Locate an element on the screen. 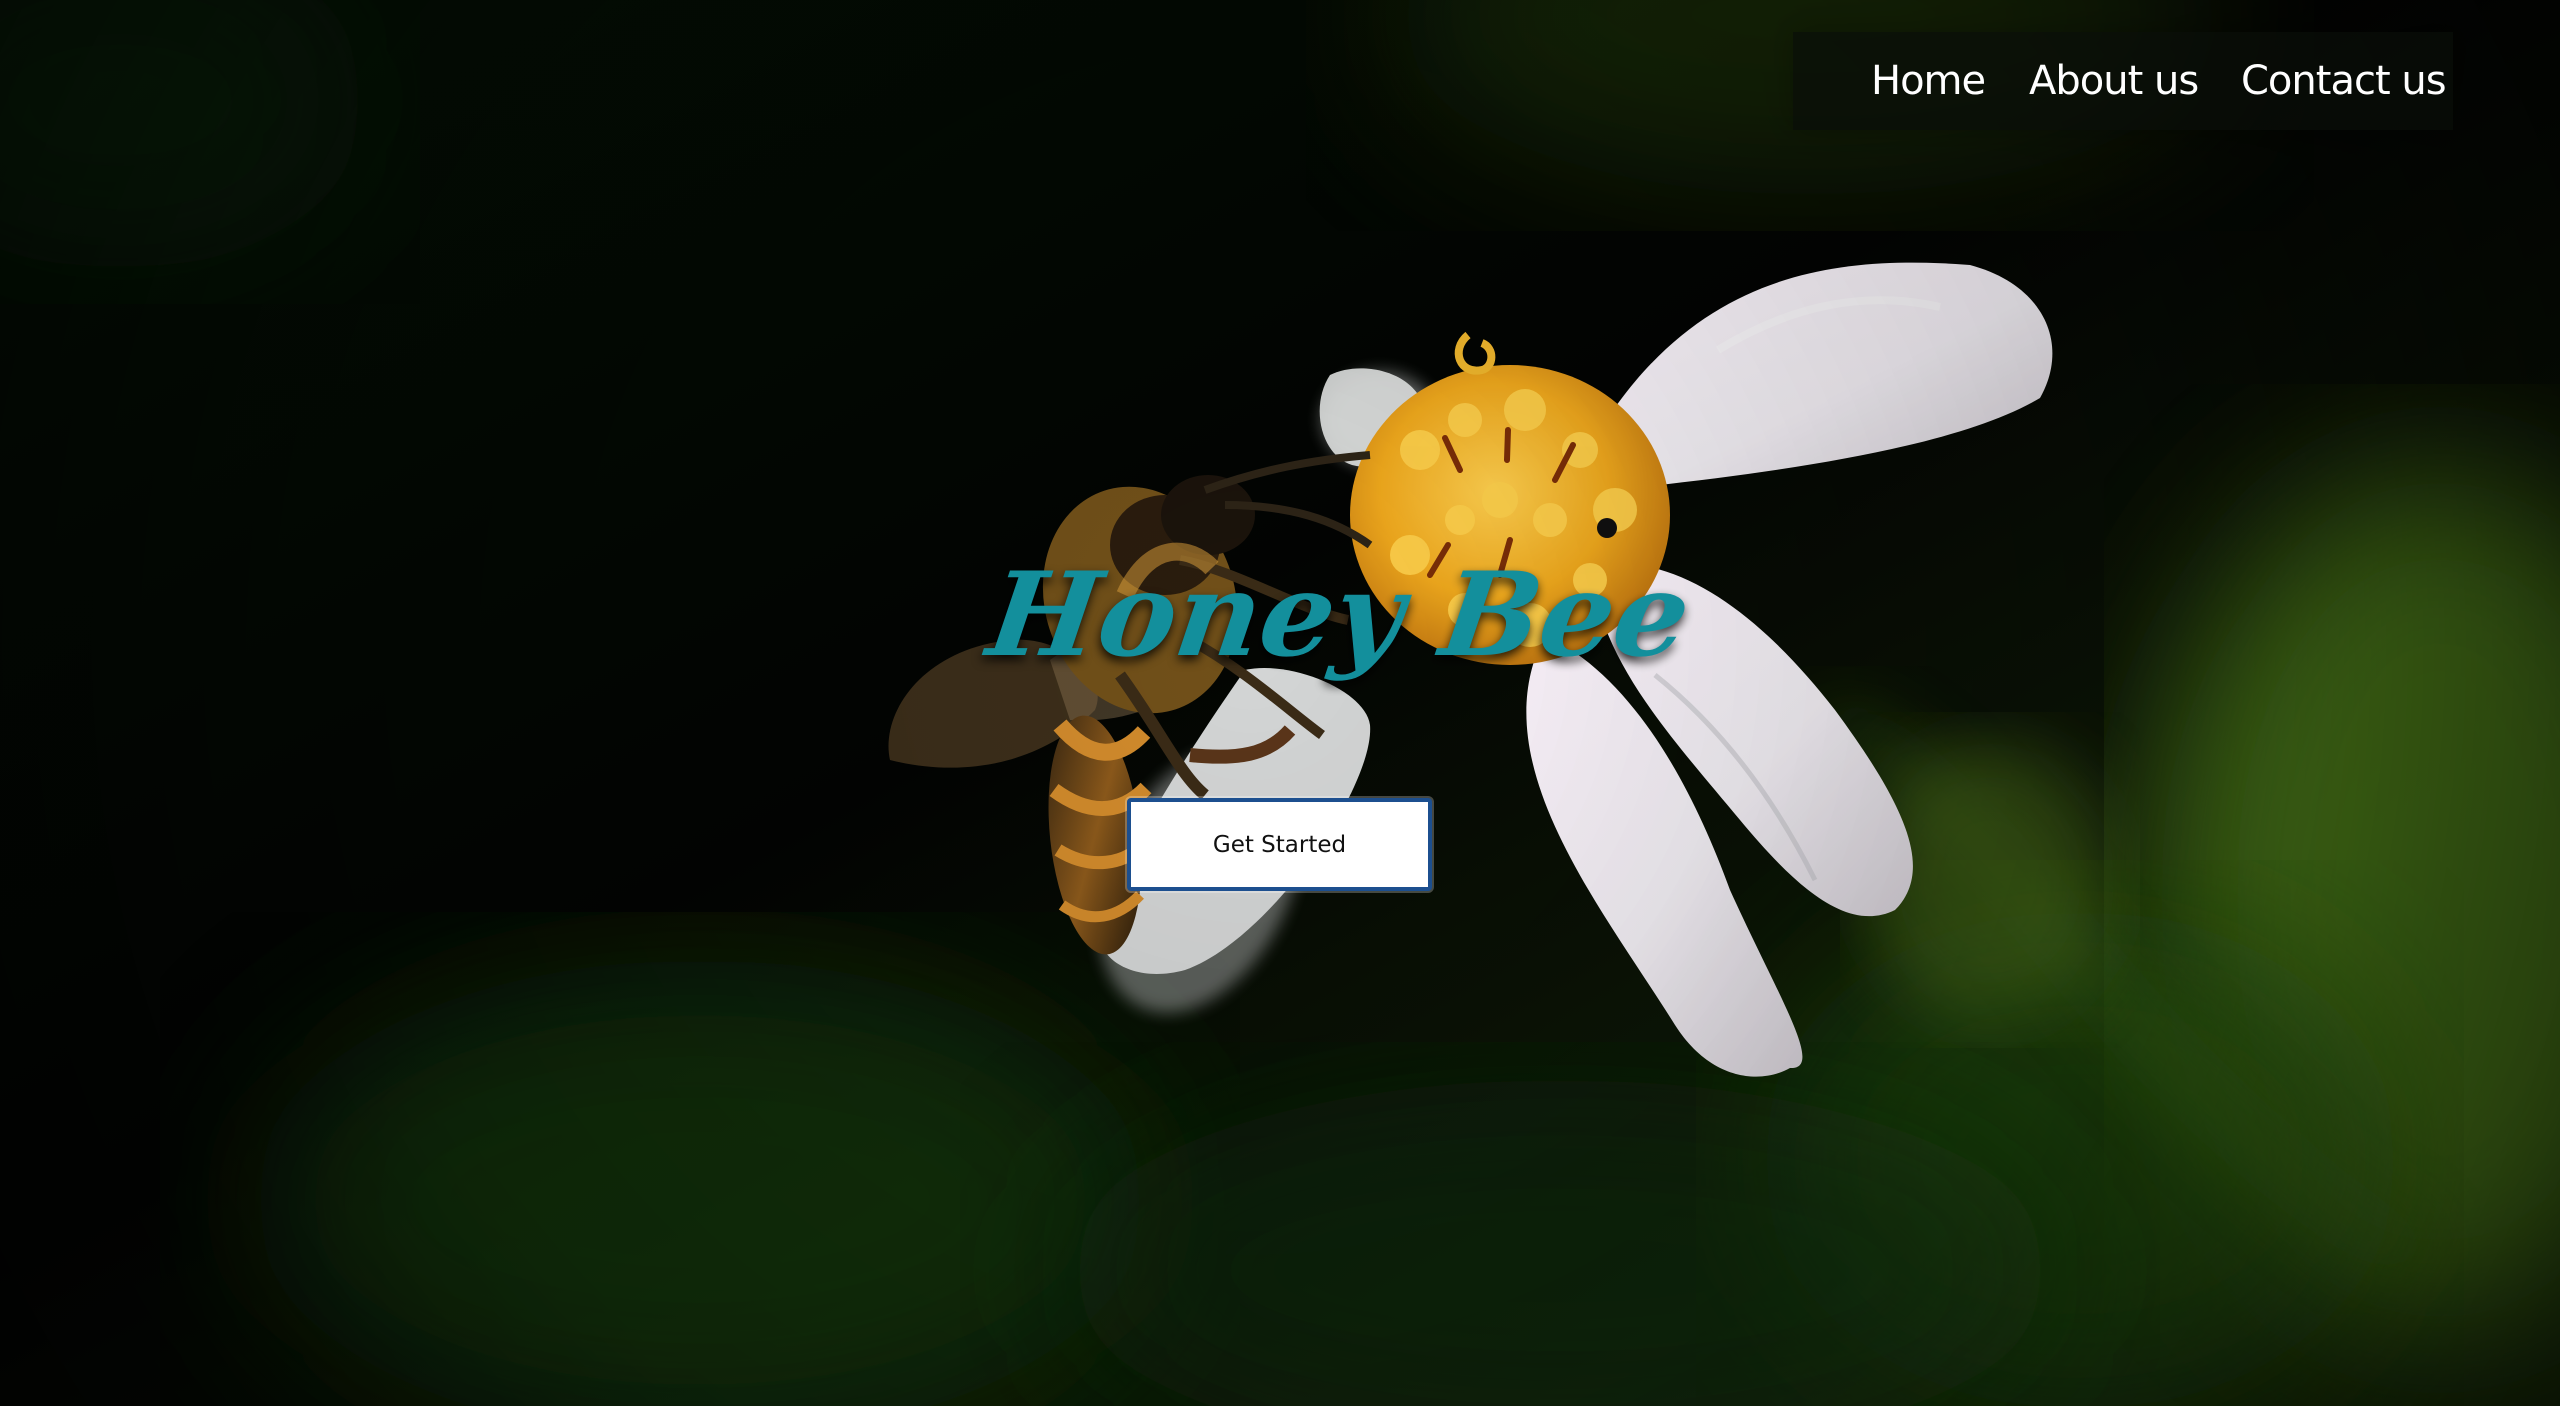  hero-title: Honey Bee is located at coordinates (1339, 615).